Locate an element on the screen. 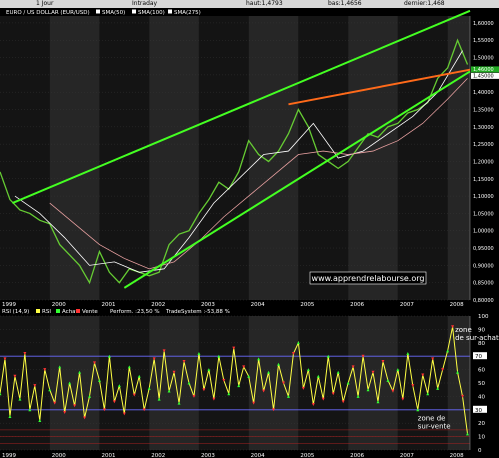 This screenshot has width=499, height=458. rsi-x-tick-label: 2002 is located at coordinates (158, 455).